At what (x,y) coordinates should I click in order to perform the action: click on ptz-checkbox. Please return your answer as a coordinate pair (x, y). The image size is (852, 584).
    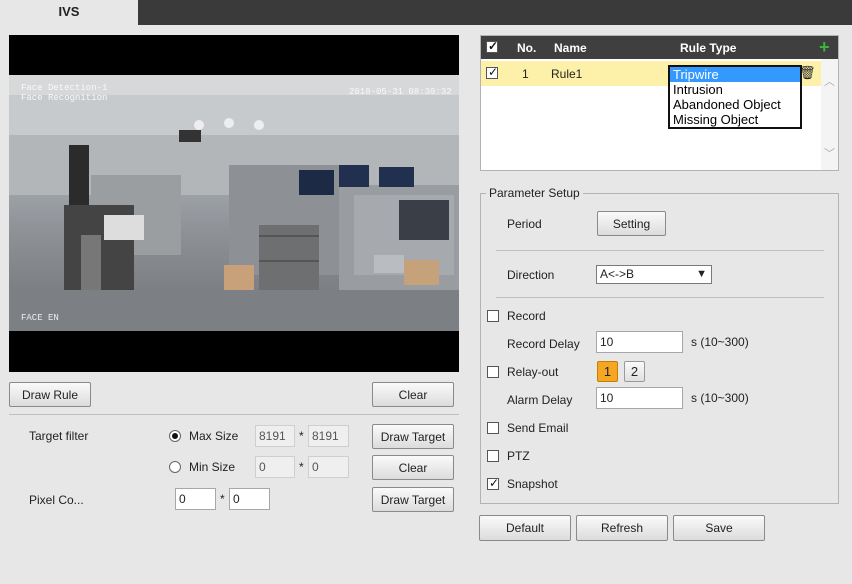
    Looking at the image, I should click on (493, 456).